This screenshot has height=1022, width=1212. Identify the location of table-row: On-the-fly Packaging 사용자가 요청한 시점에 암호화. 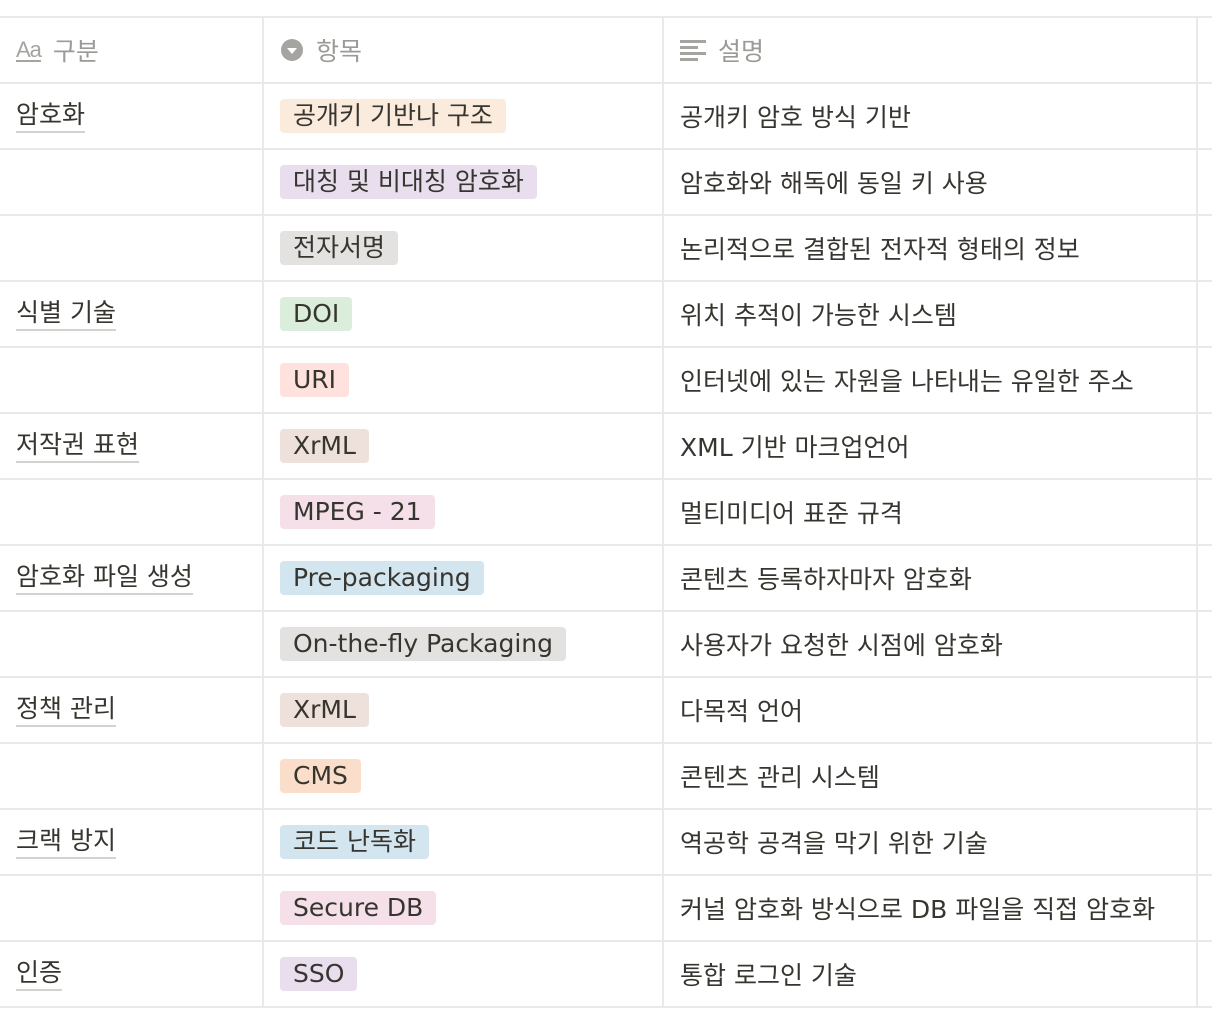
(606, 645).